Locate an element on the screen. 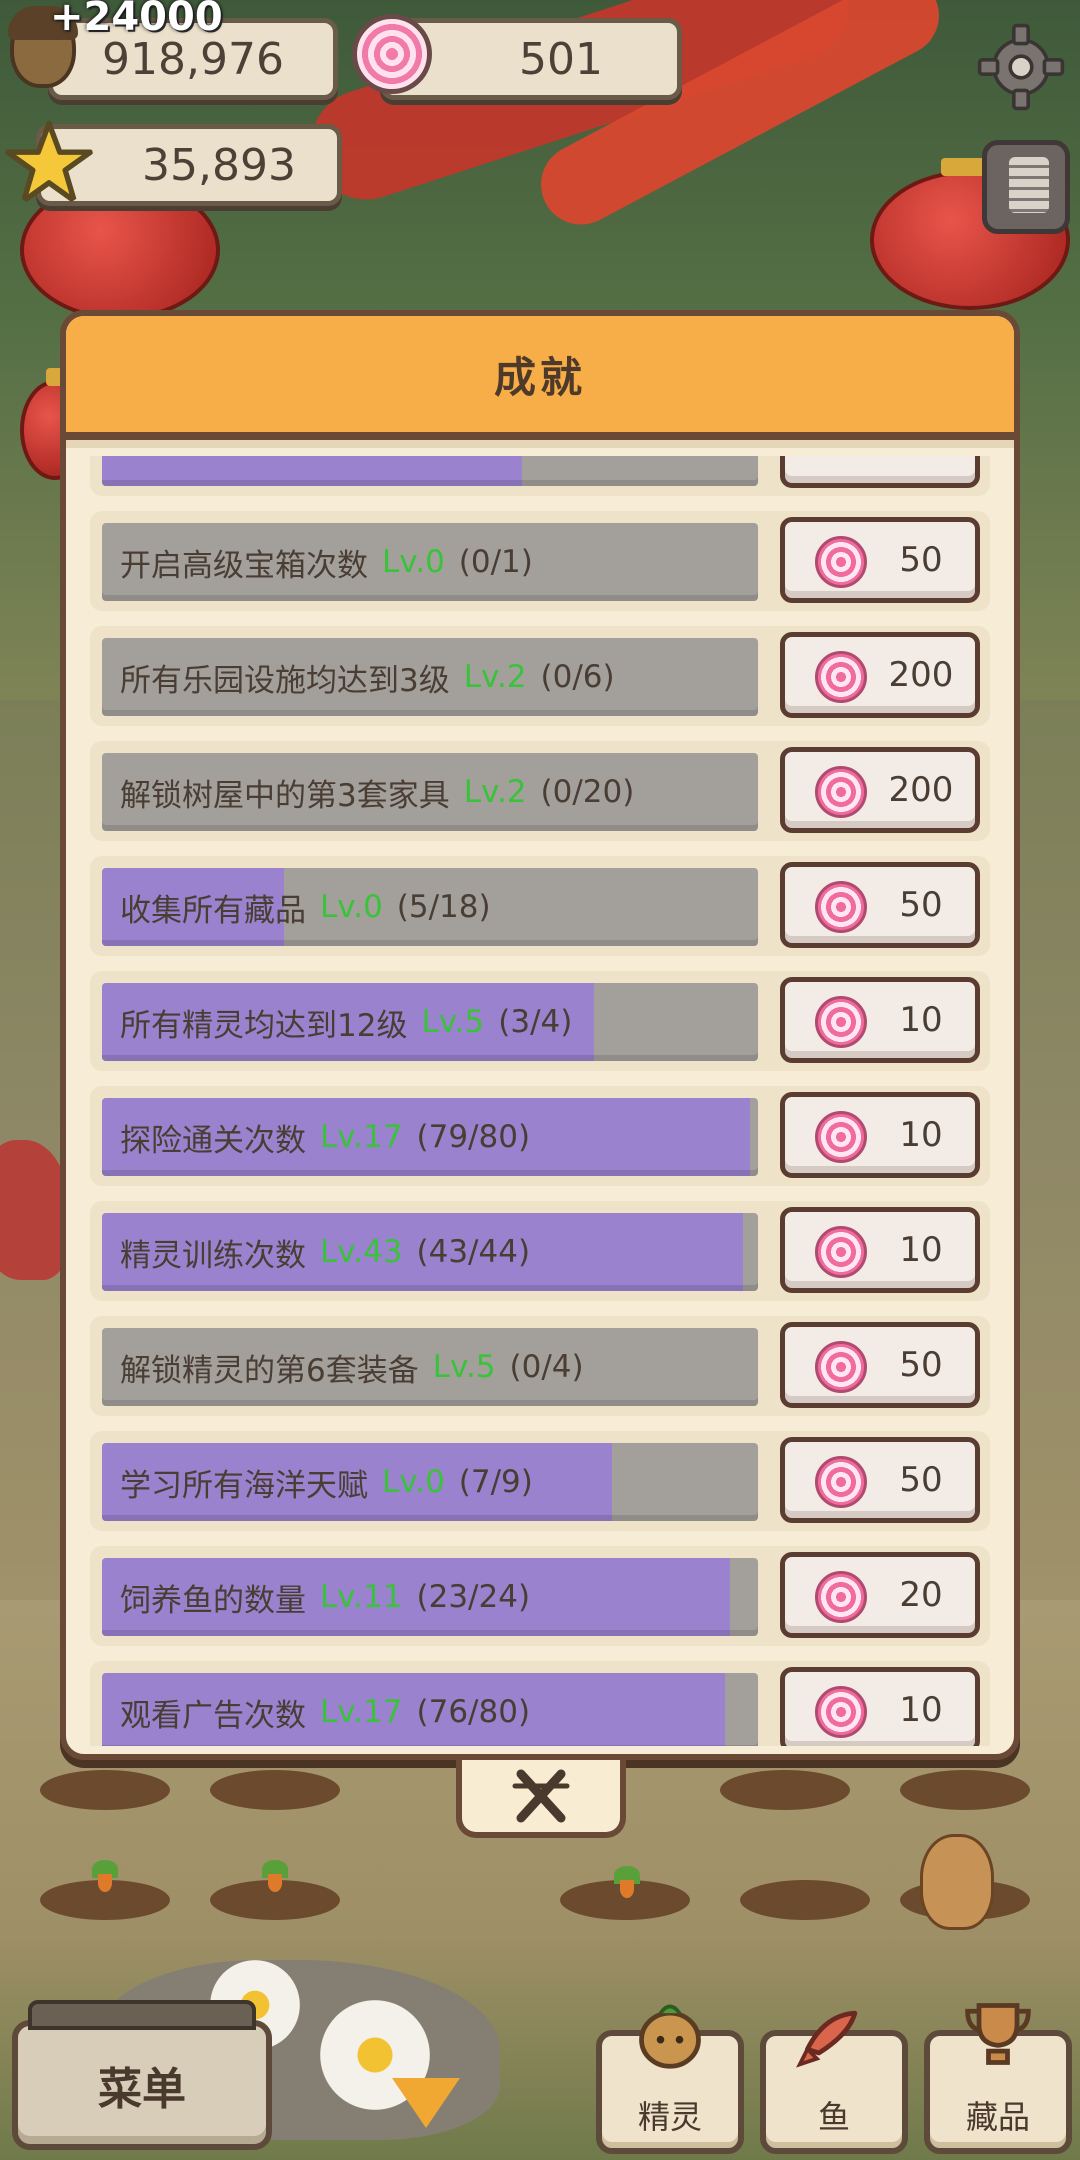 This screenshot has width=1080, height=2160. achievement-name: 饲养鱼的数量 is located at coordinates (213, 1600).